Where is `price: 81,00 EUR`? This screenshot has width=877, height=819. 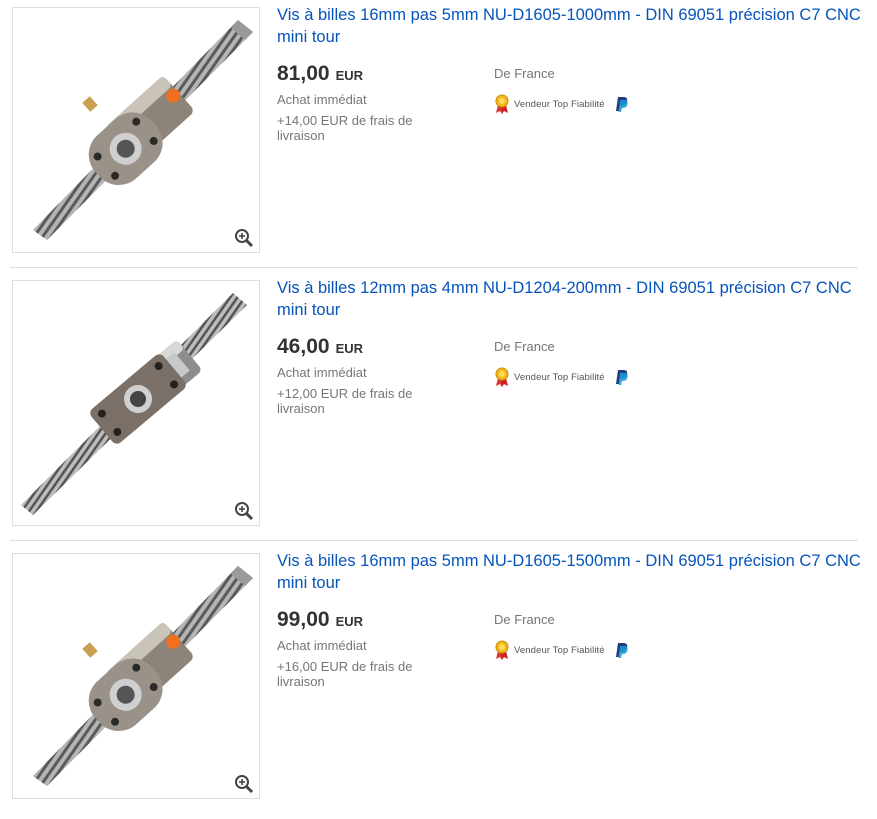 price: 81,00 EUR is located at coordinates (320, 74).